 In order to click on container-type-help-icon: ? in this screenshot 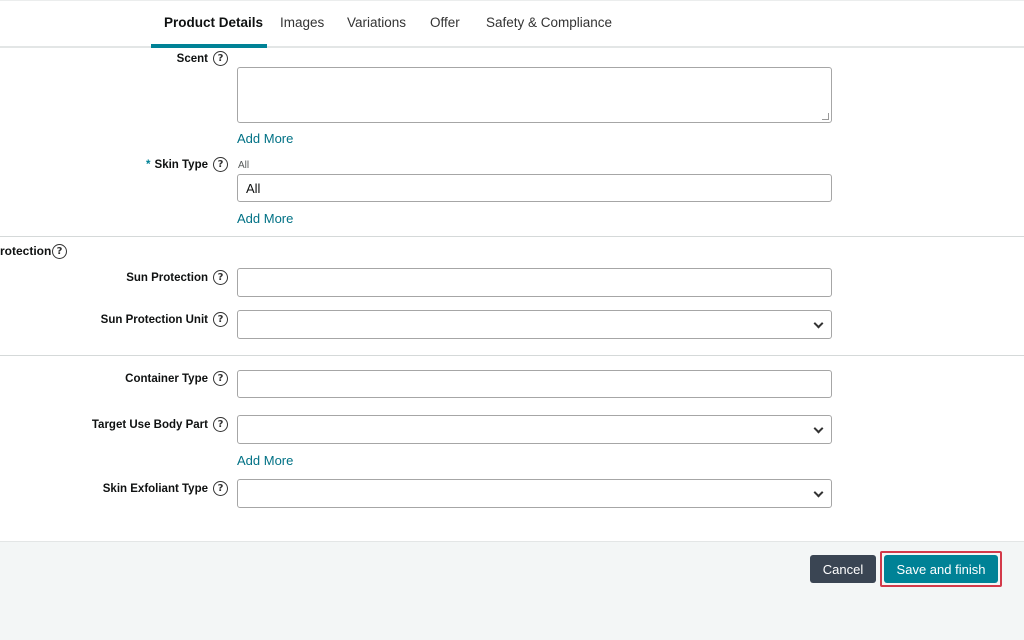, I will do `click(220, 378)`.